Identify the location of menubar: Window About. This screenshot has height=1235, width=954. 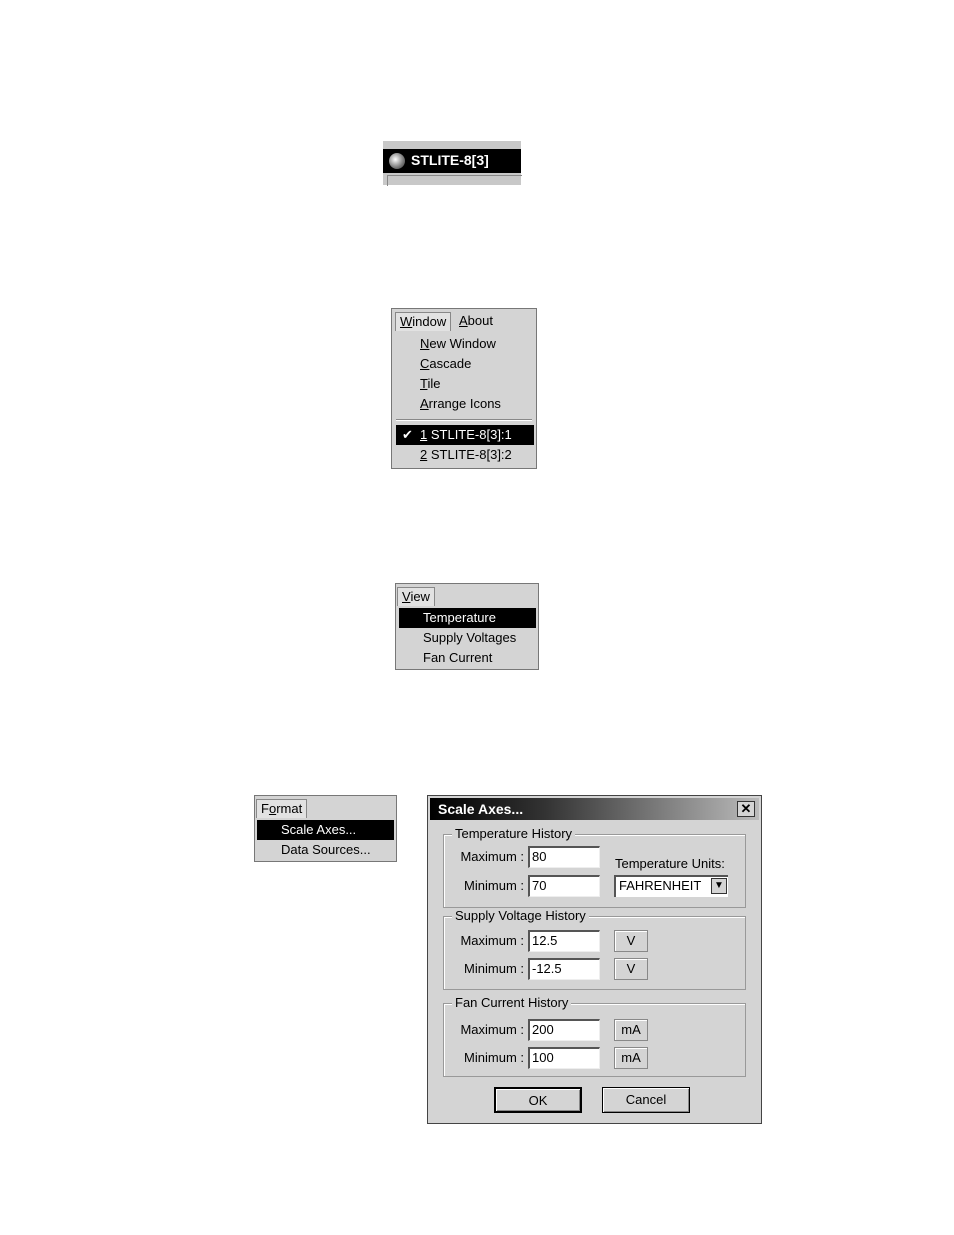
(464, 321).